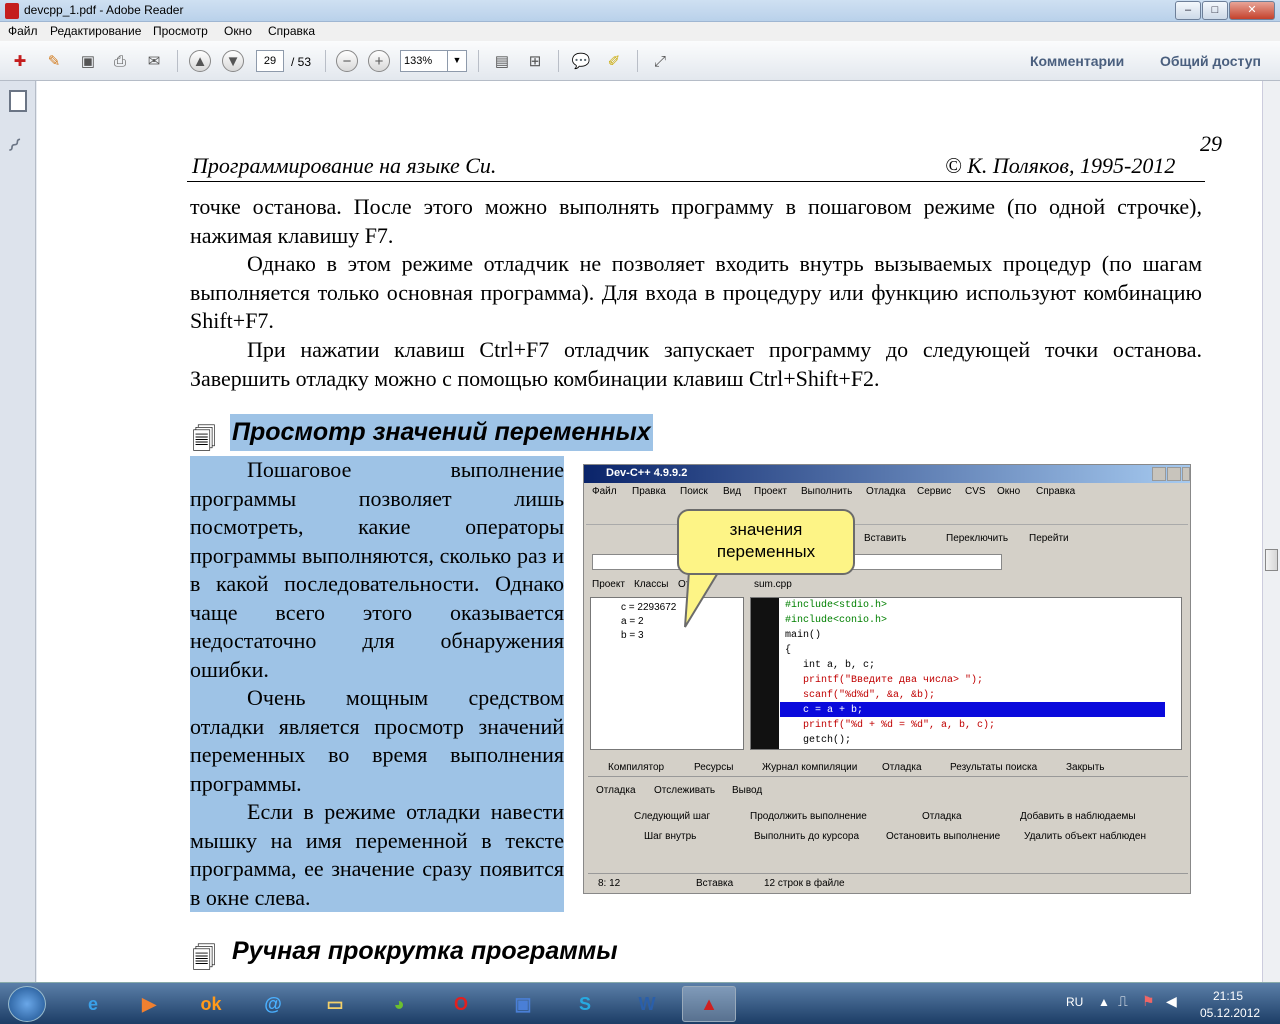 Image resolution: width=1280 pixels, height=1024 pixels. I want to click on menu-edit: Редактирование, so click(95, 31).